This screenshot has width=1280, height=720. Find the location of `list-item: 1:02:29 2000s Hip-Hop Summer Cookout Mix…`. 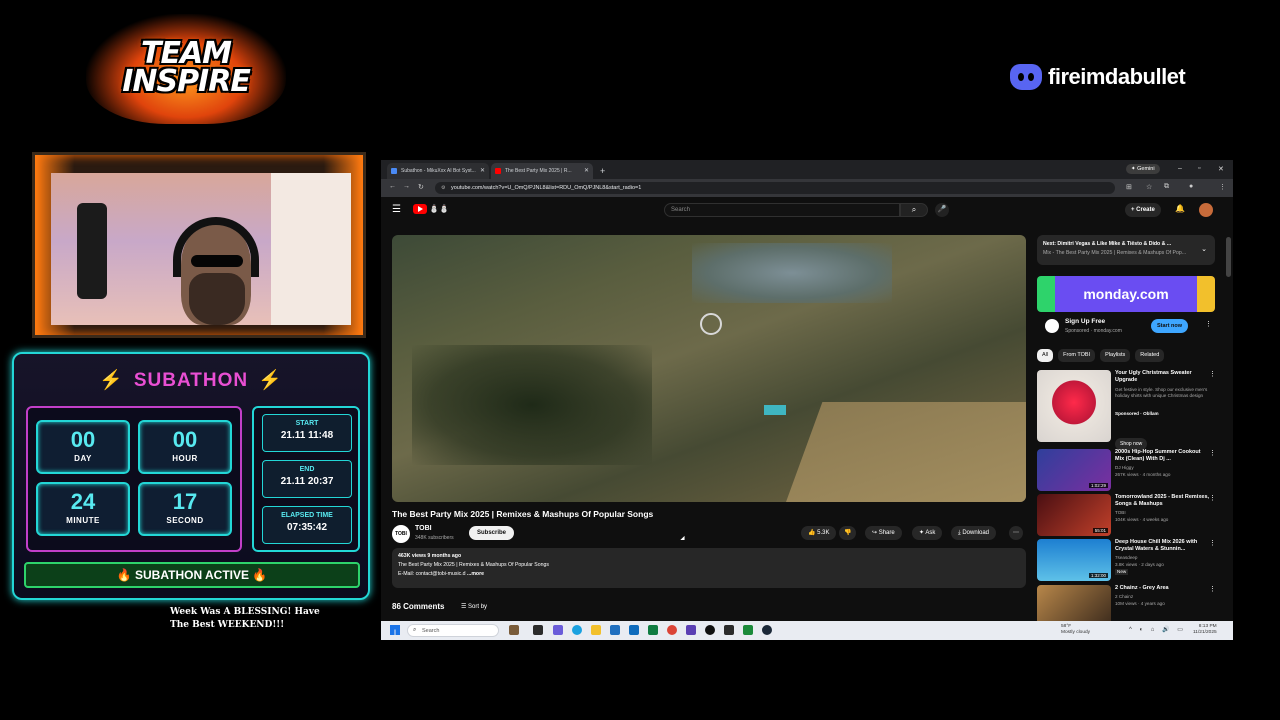

list-item: 1:02:29 2000s Hip-Hop Summer Cookout Mix… is located at coordinates (1132, 471).